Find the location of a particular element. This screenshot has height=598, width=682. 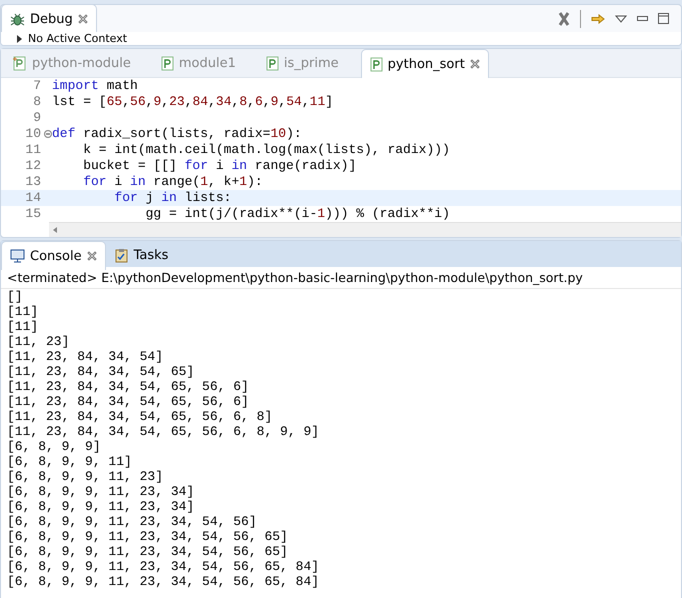

code-line: for i in range(1, k+1): is located at coordinates (172, 182).